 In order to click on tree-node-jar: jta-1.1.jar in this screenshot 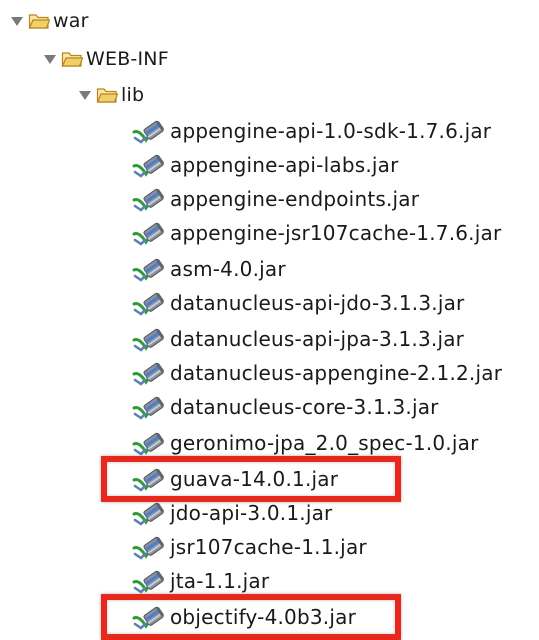, I will do `click(200, 581)`.